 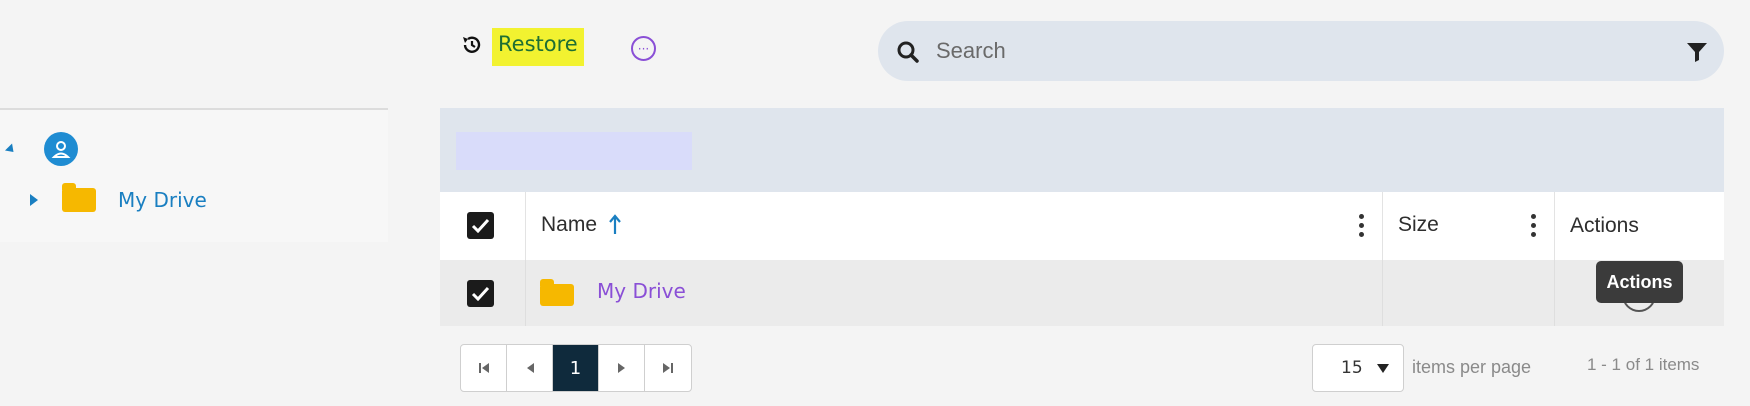 What do you see at coordinates (484, 368) in the screenshot?
I see `first-page-button` at bounding box center [484, 368].